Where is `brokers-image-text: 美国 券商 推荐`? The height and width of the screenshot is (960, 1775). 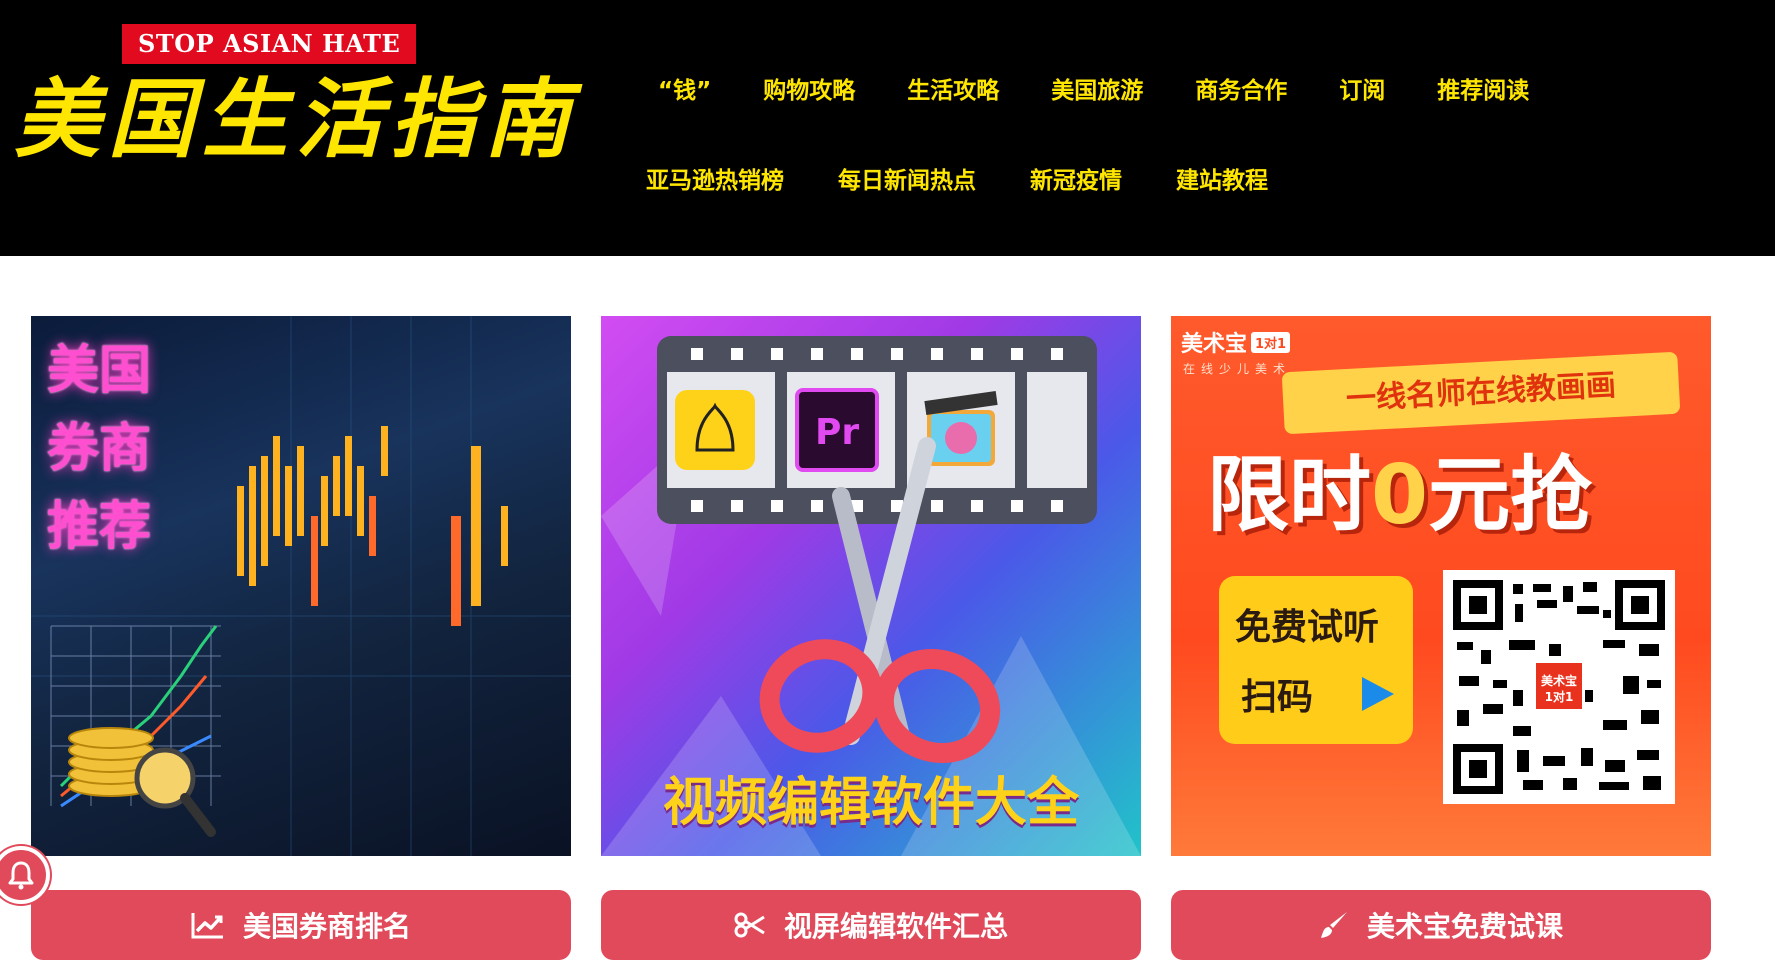
brokers-image-text: 美国 券商 推荐 is located at coordinates (99, 449).